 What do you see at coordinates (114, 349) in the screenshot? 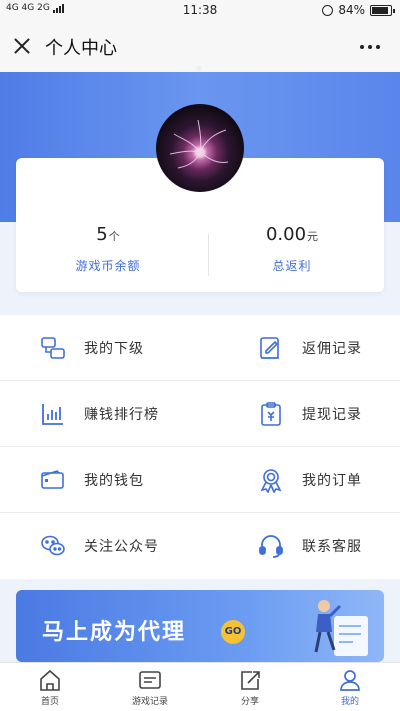
I see `menu-label: 我的下级` at bounding box center [114, 349].